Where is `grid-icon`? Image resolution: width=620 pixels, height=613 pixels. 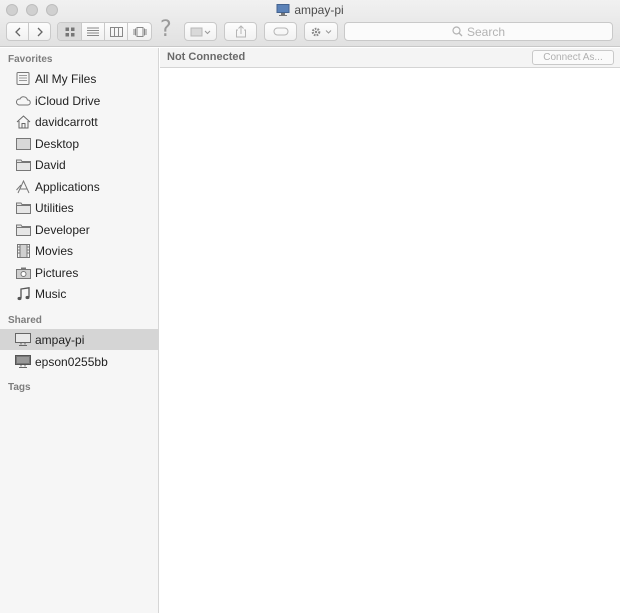
grid-icon is located at coordinates (69, 31).